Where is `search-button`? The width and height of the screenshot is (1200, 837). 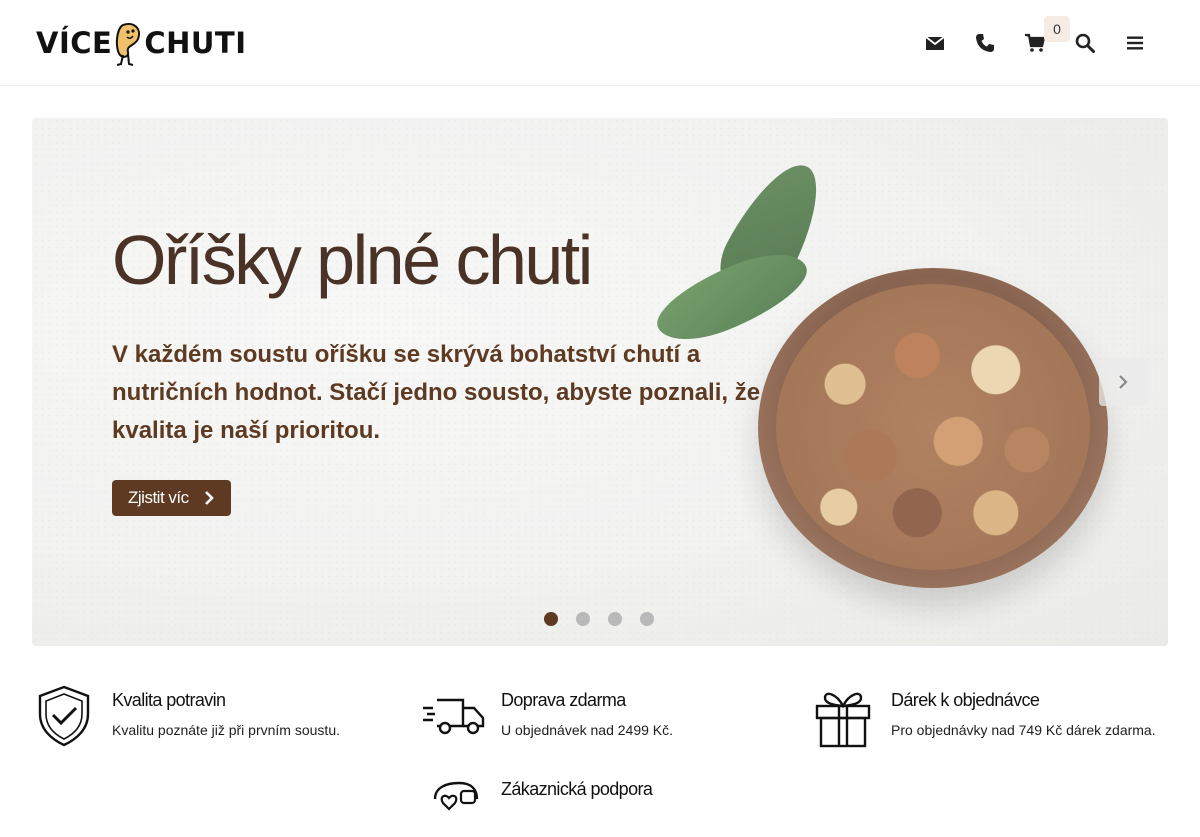 search-button is located at coordinates (1085, 43).